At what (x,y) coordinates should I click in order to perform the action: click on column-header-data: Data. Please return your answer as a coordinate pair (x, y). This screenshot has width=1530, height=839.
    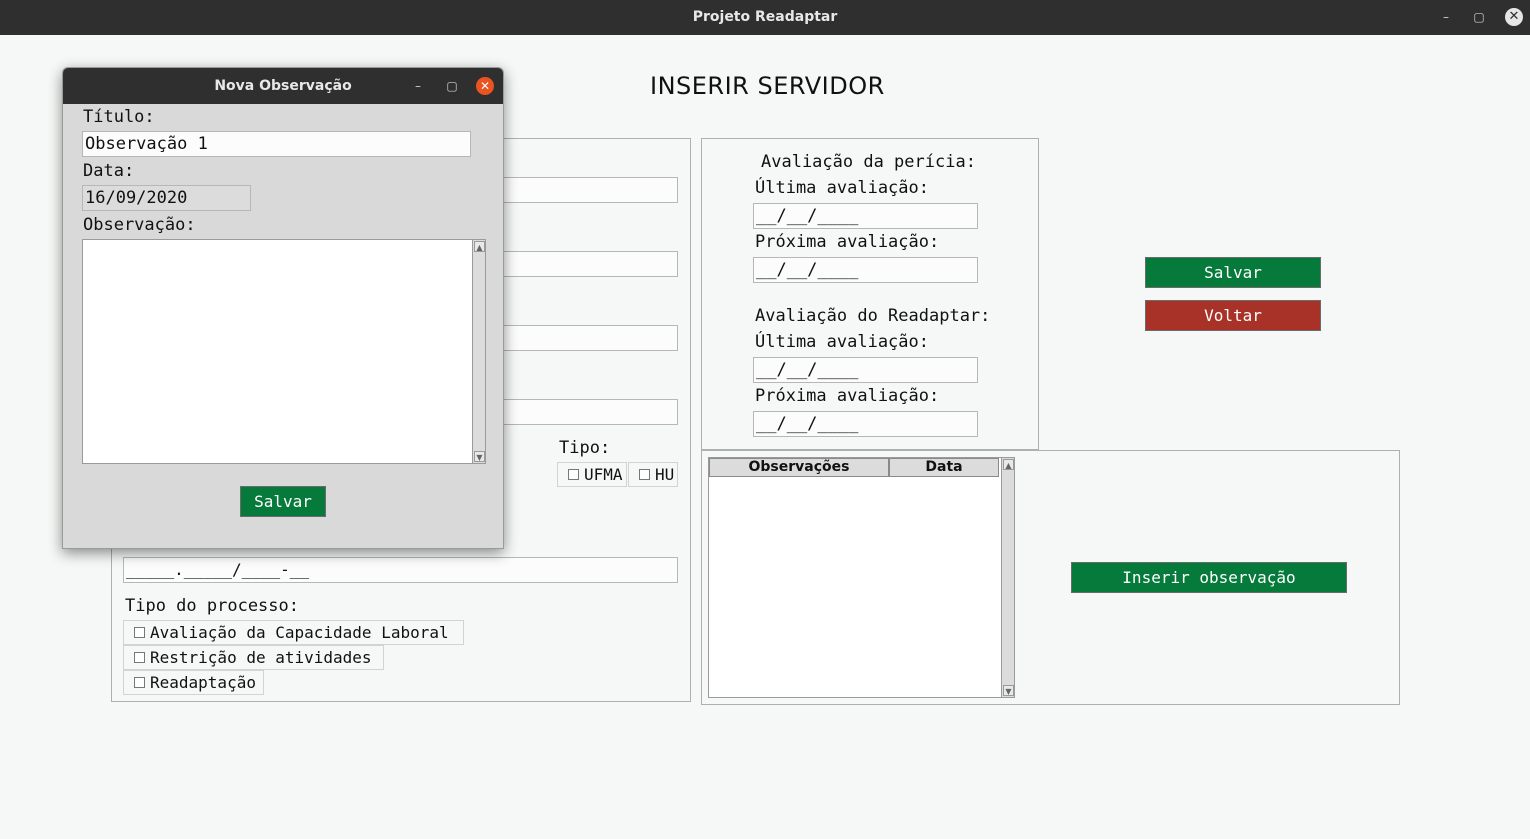
    Looking at the image, I should click on (944, 467).